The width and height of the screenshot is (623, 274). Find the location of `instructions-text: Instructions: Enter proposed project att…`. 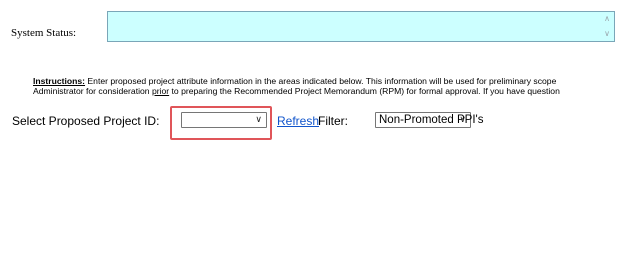

instructions-text: Instructions: Enter proposed project att… is located at coordinates (328, 86).